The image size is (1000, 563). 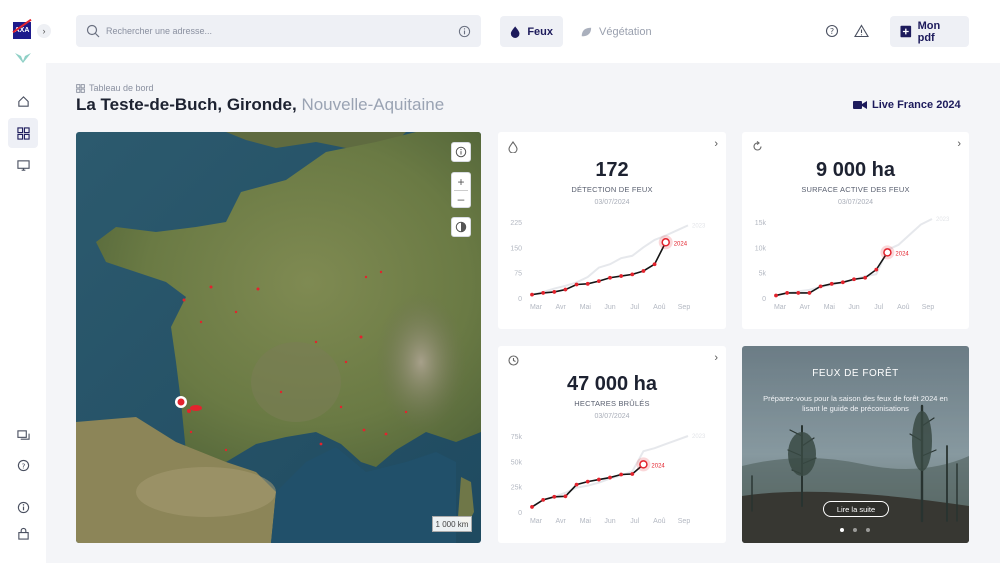 I want to click on chat-button, so click(x=23, y=435).